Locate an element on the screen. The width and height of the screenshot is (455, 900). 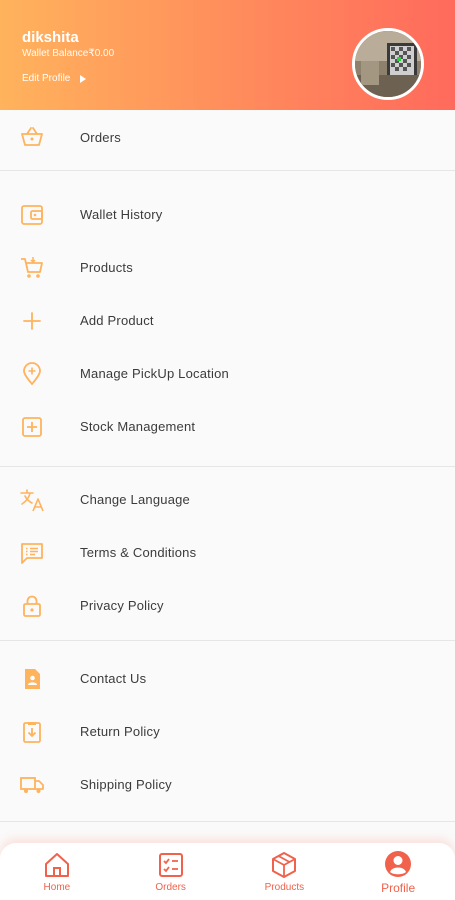
contact-card-icon is located at coordinates (32, 678).